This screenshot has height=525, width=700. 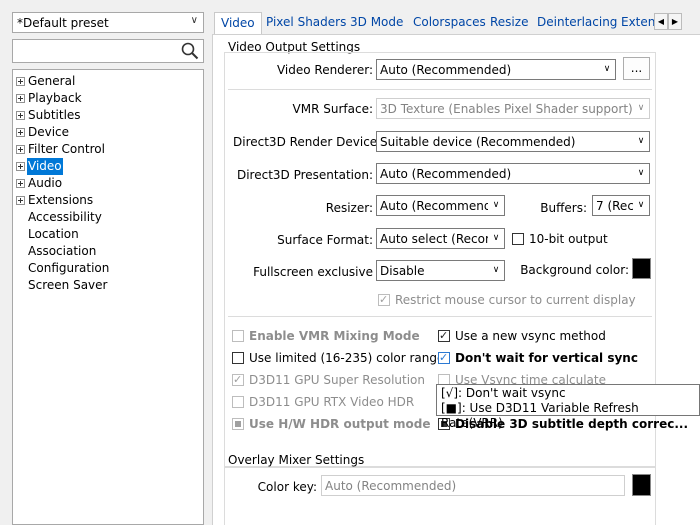 What do you see at coordinates (306, 23) in the screenshot?
I see `tab-pixel-shaders: Pixel Shaders` at bounding box center [306, 23].